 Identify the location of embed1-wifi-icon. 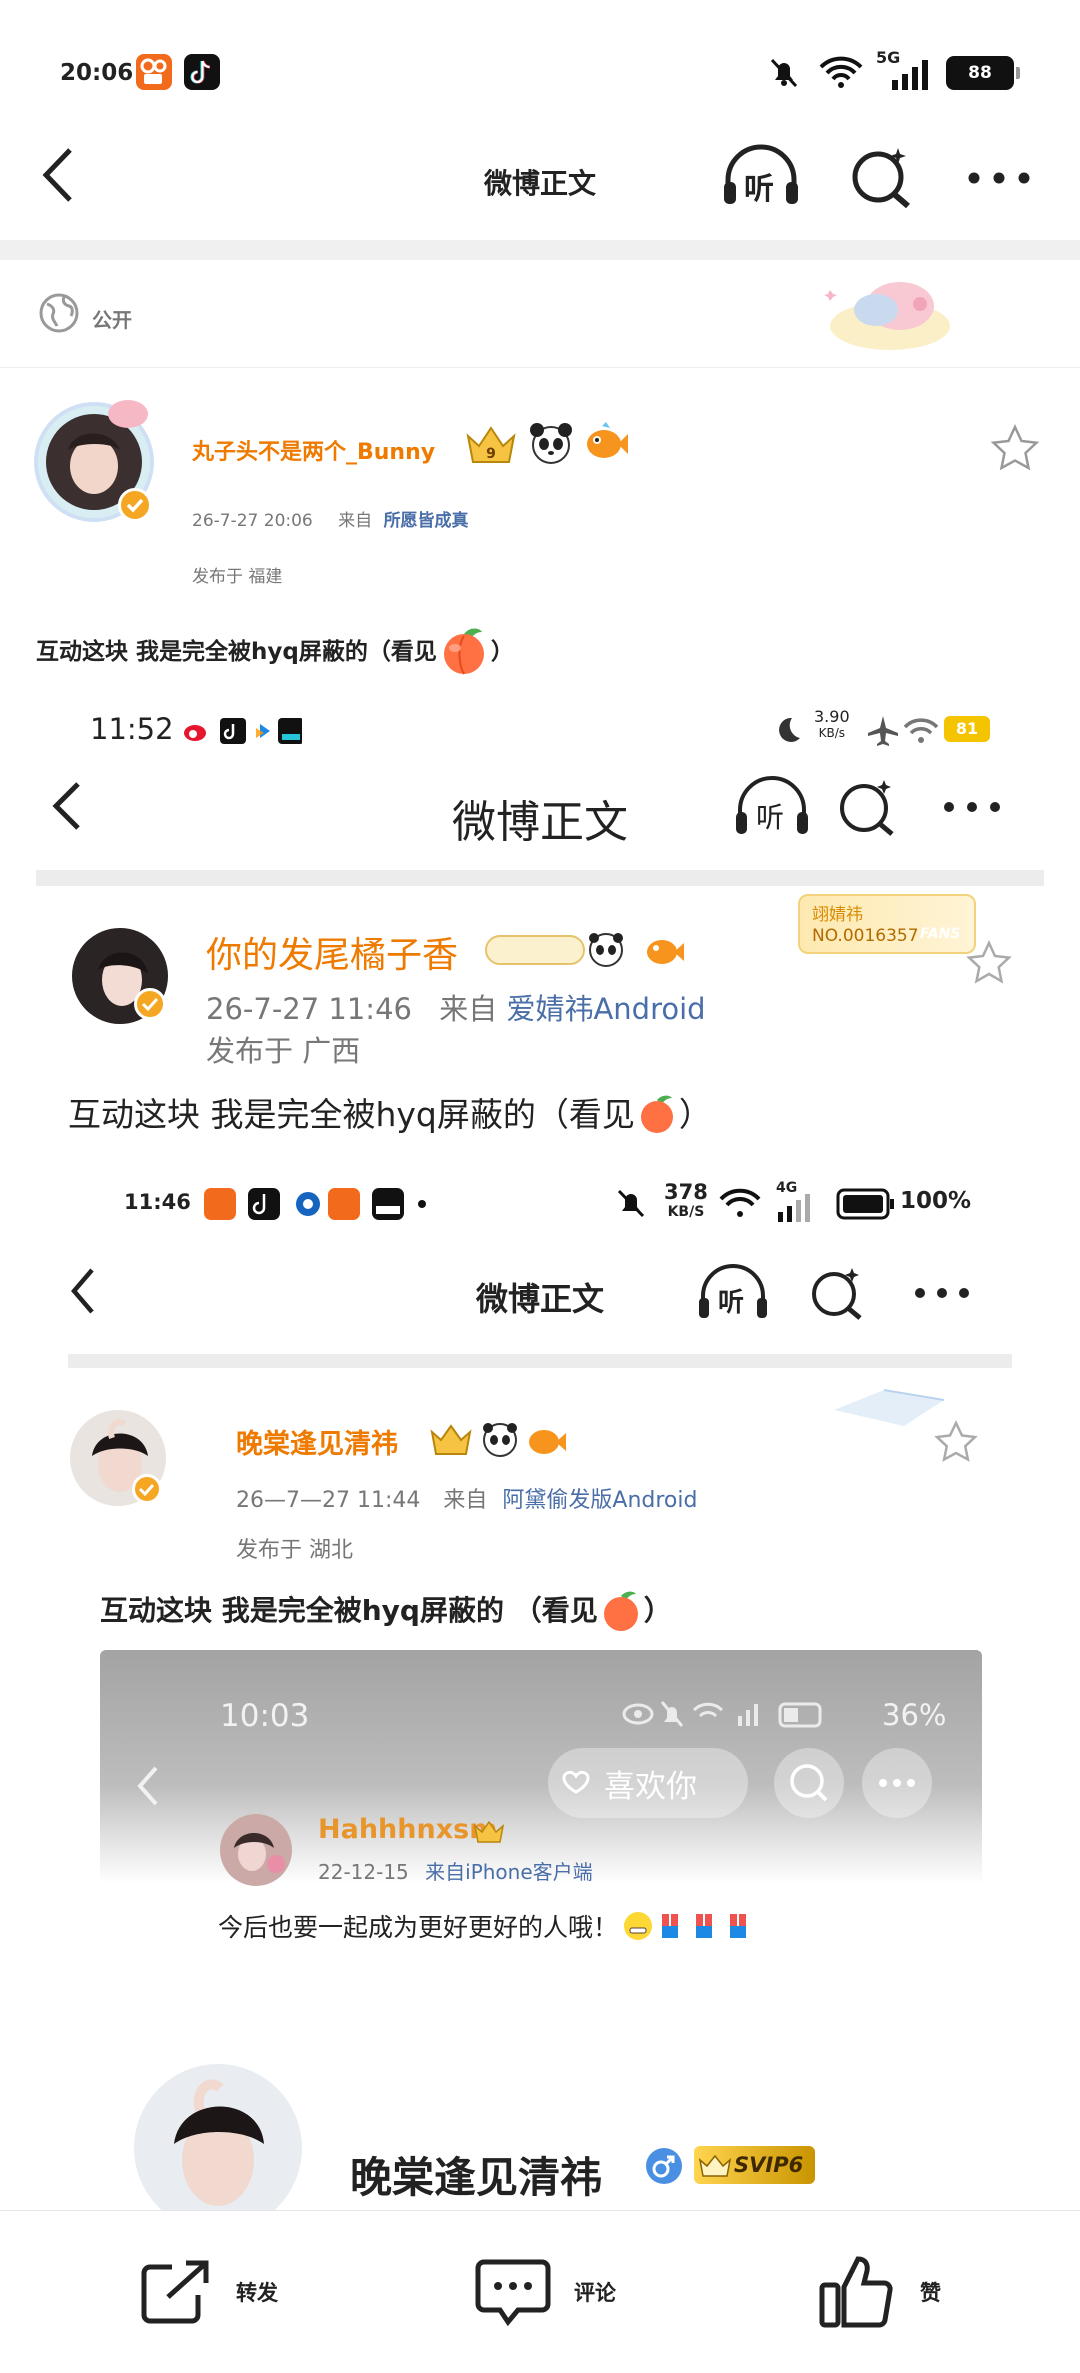
(921, 730).